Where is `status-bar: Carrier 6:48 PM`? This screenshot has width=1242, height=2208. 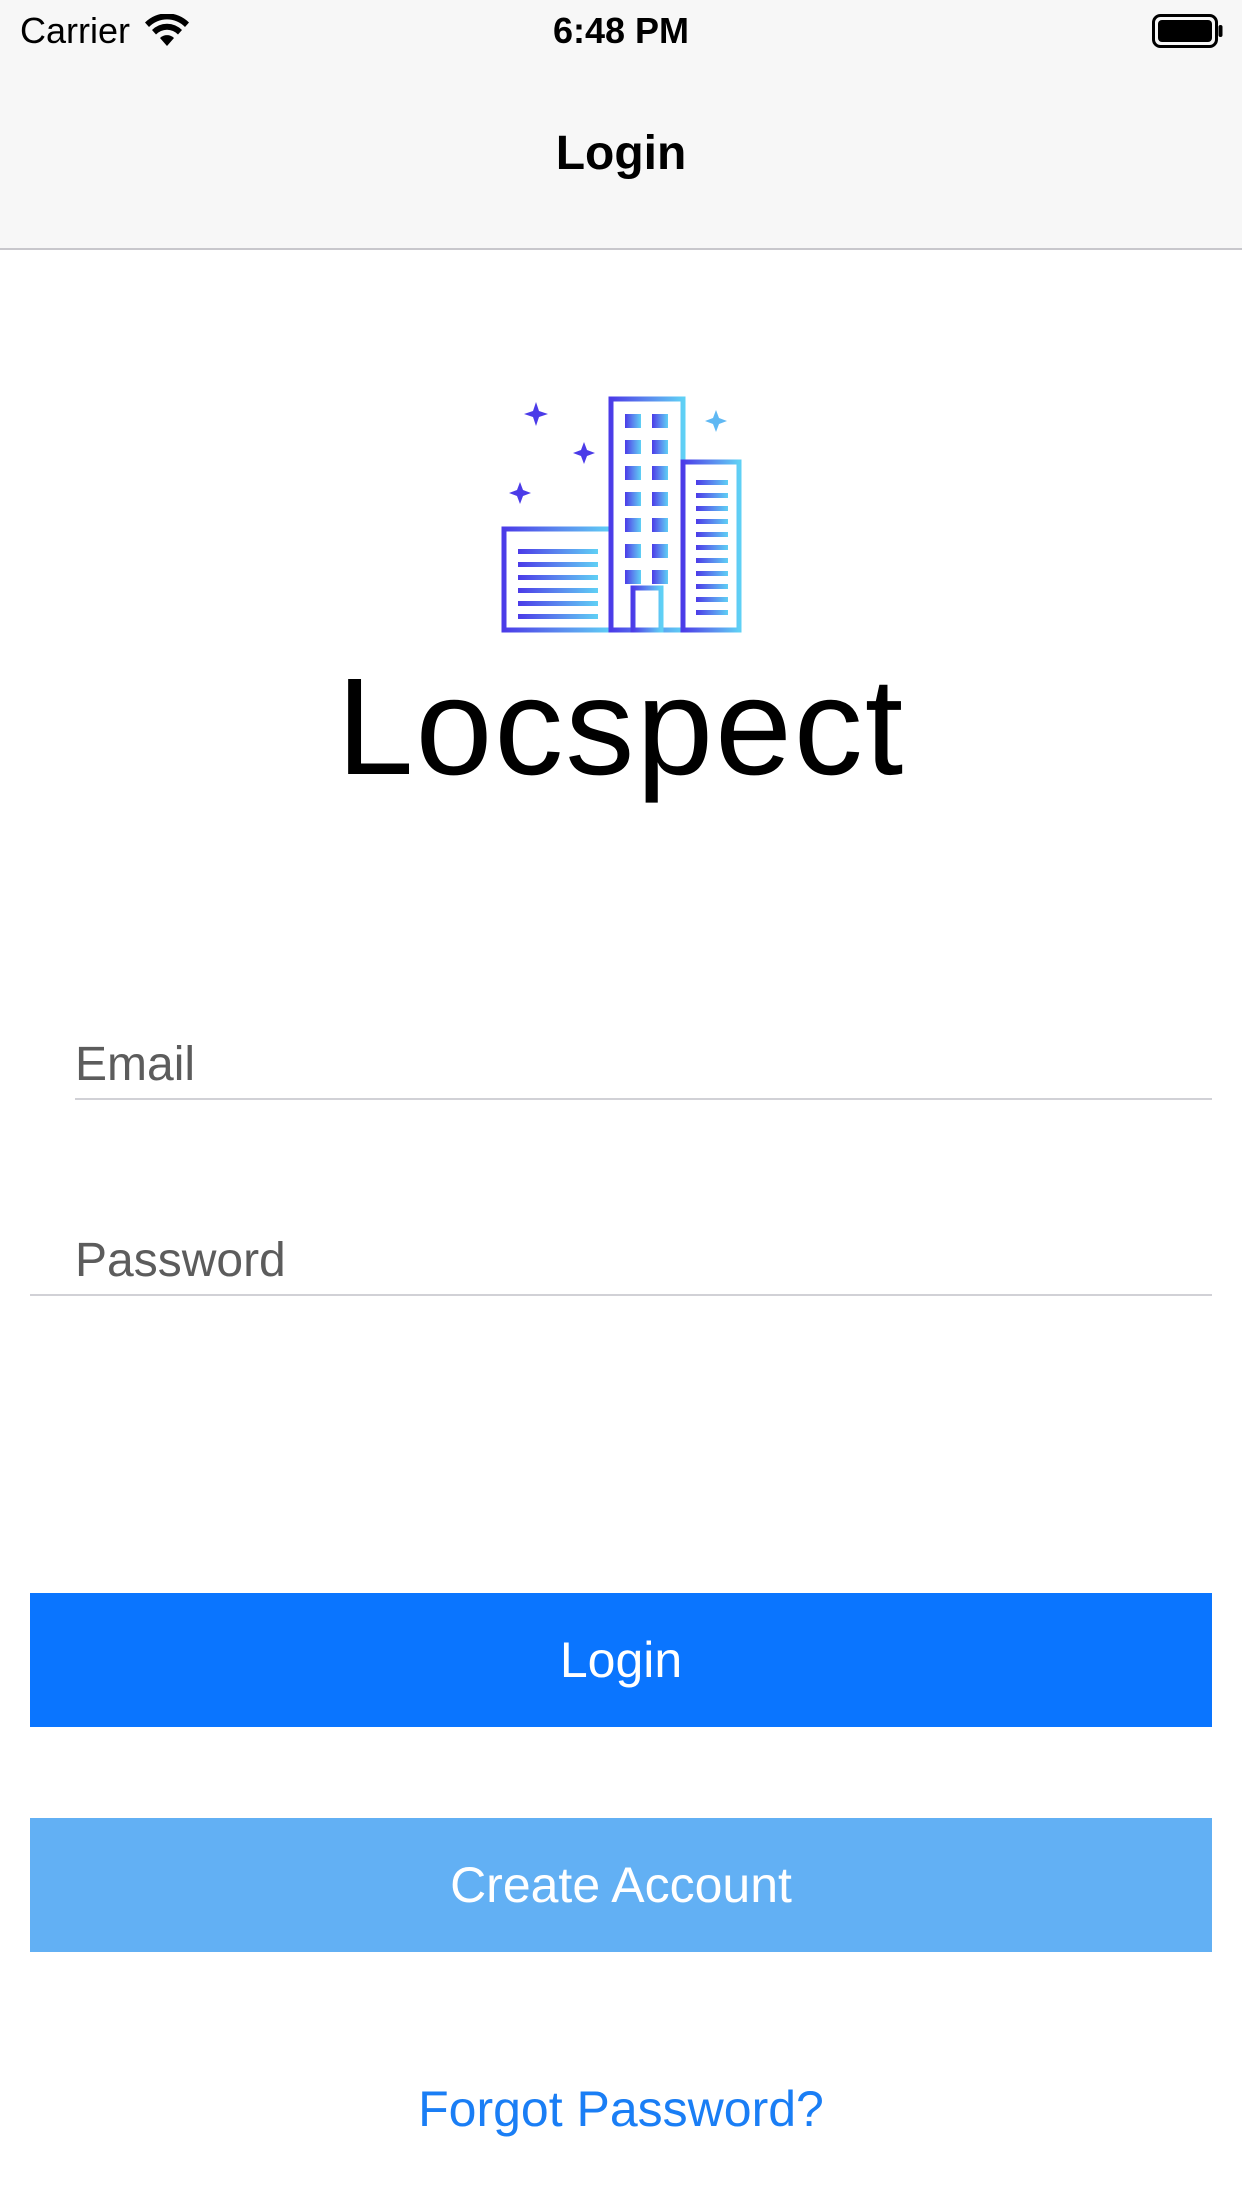 status-bar: Carrier 6:48 PM is located at coordinates (621, 31).